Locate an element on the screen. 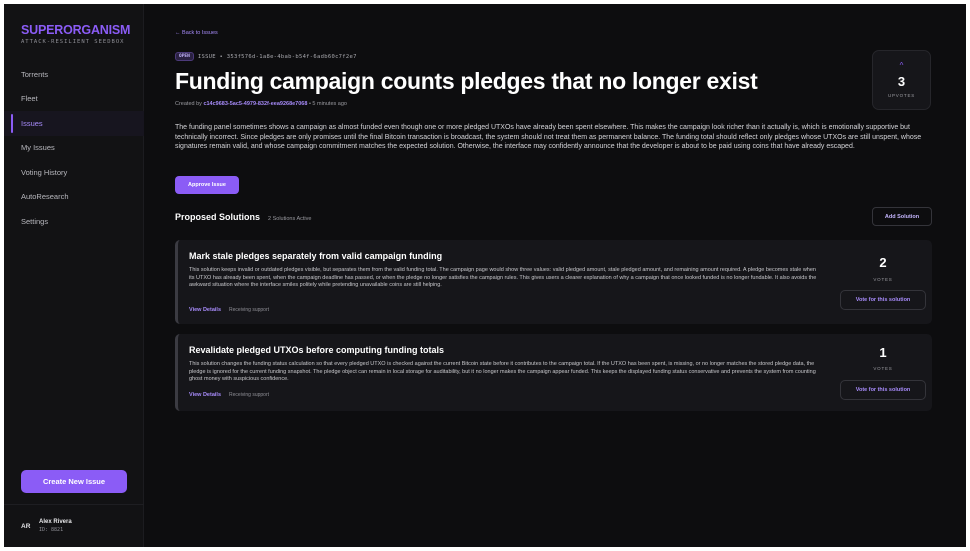 This screenshot has width=970, height=551. user-id: ID: 8821 is located at coordinates (51, 530).